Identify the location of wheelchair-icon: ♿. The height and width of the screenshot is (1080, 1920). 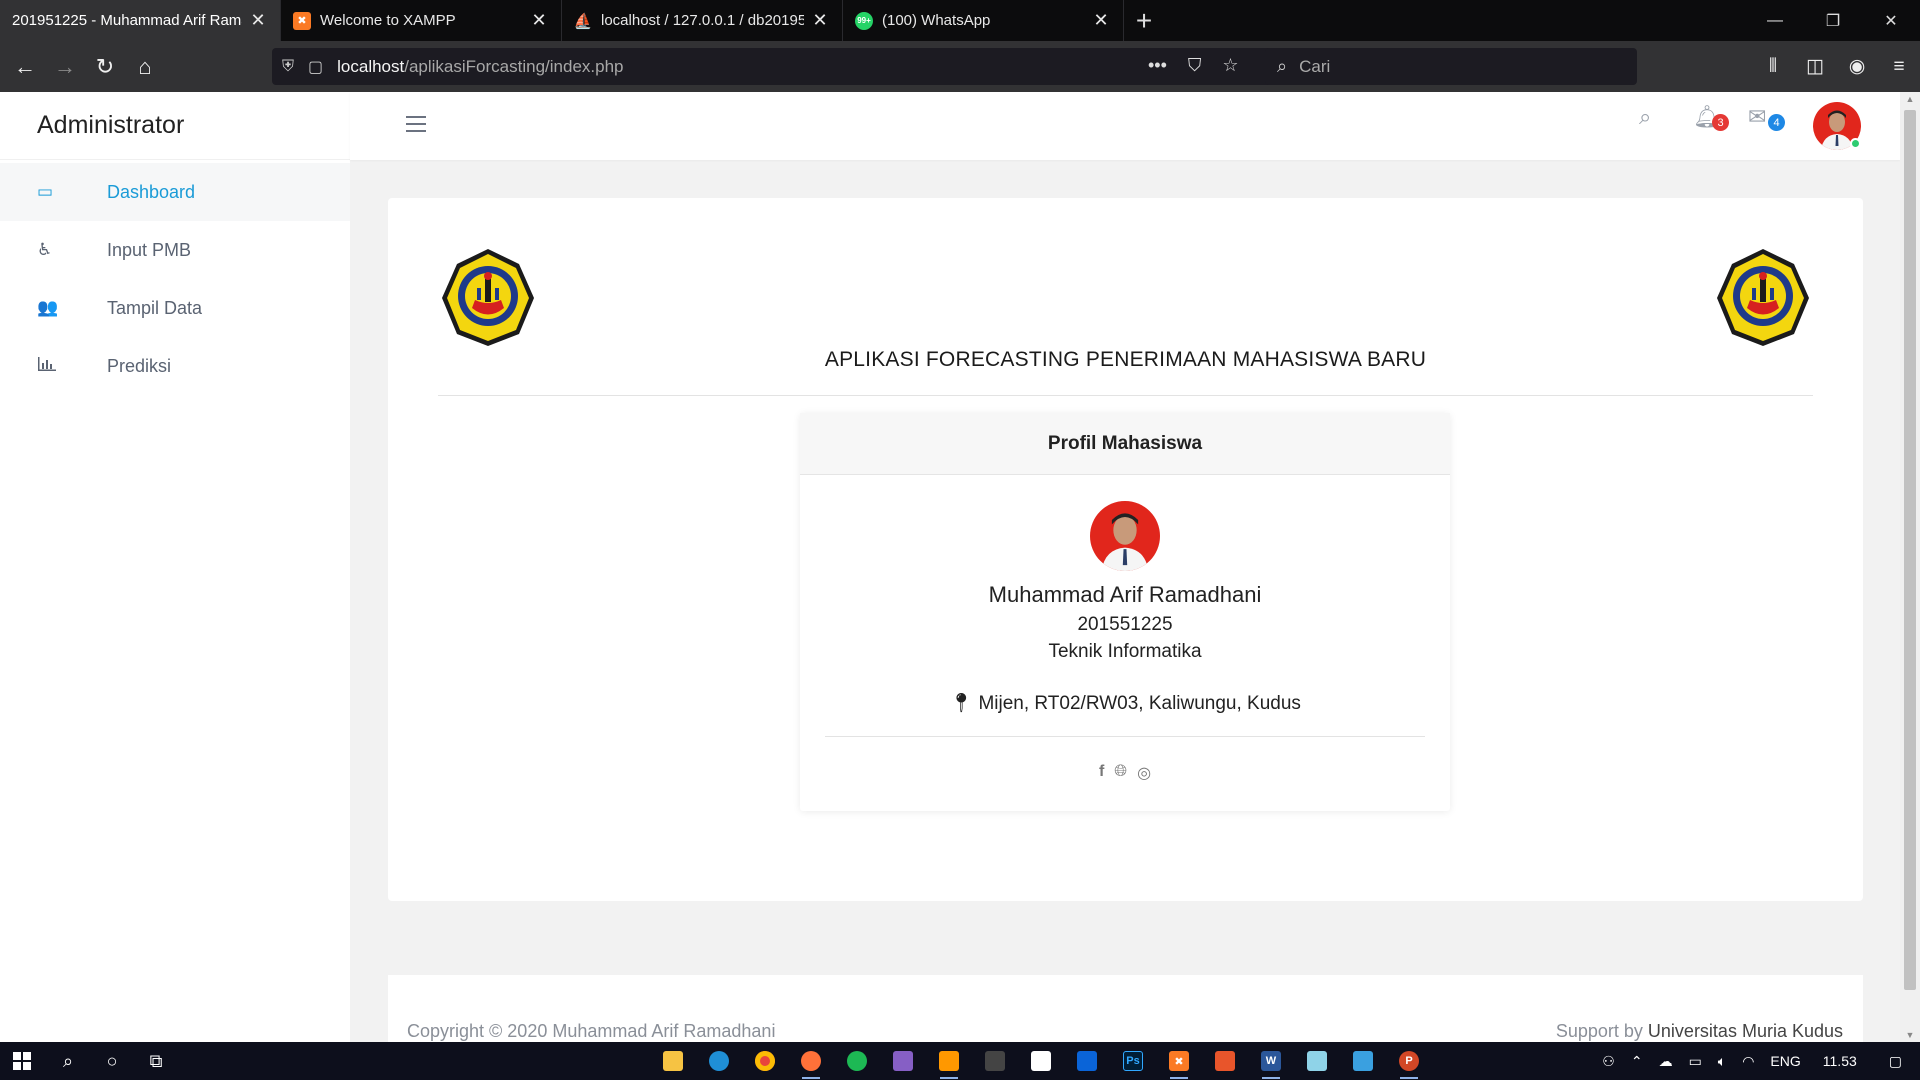
(45, 249).